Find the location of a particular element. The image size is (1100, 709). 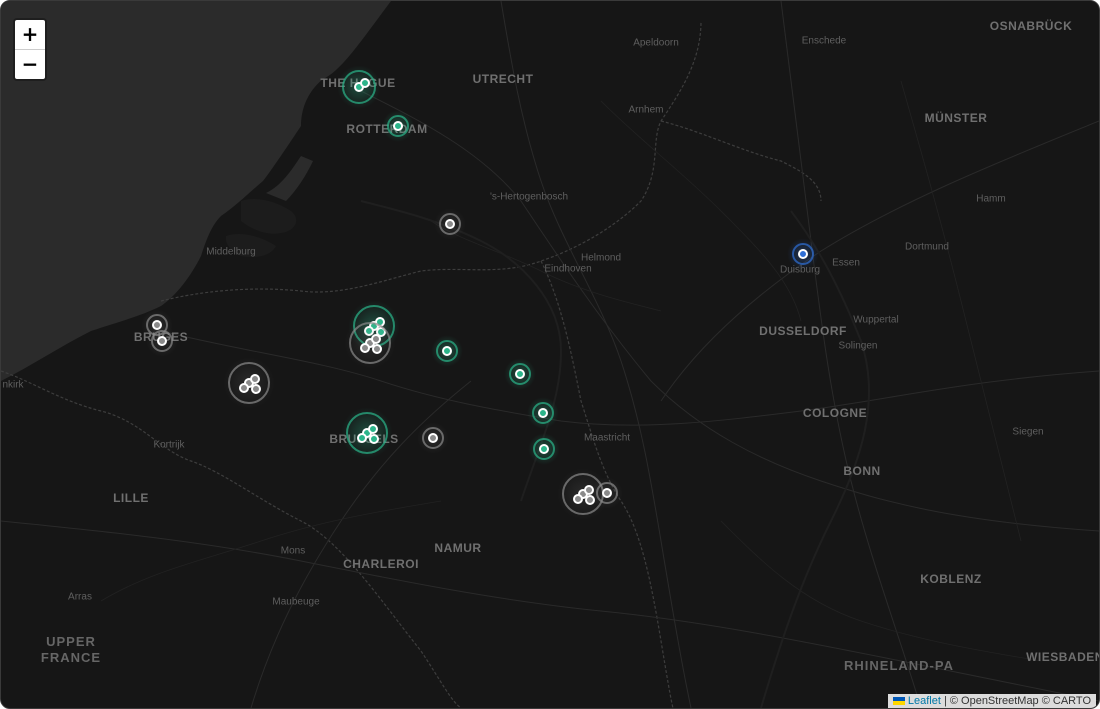

place-label-maubeuge: Maubeuge is located at coordinates (296, 602).